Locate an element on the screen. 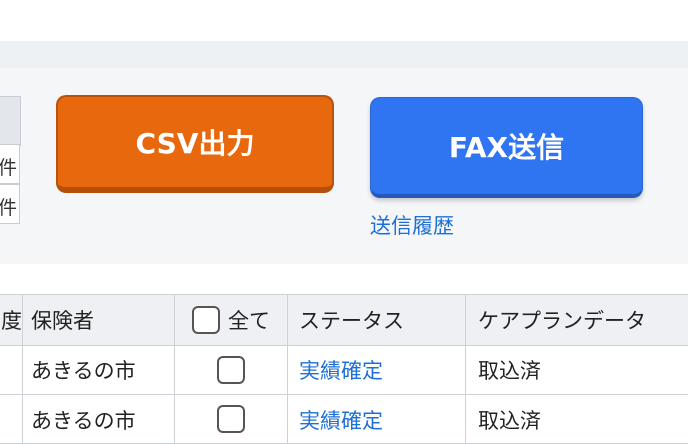  top-strip is located at coordinates (344, 20).